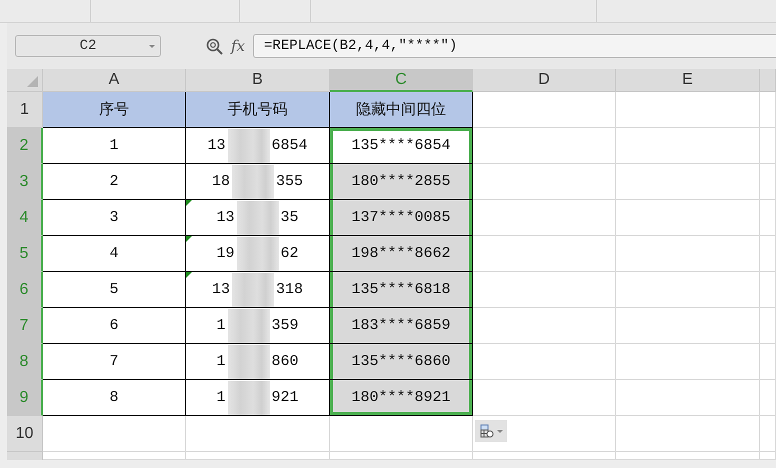 The height and width of the screenshot is (468, 776). Describe the element at coordinates (289, 253) in the screenshot. I see `phone-number-end: 62` at that location.